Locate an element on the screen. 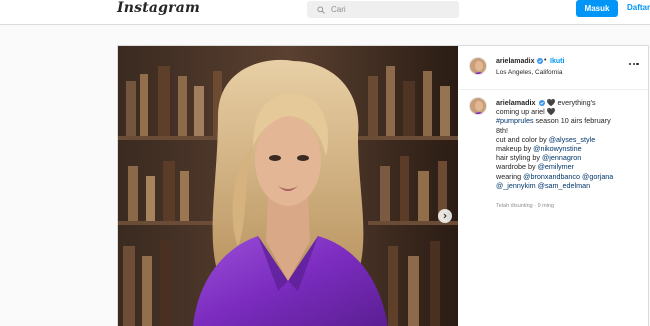 This screenshot has width=650, height=326. mention-link: @jennagron is located at coordinates (561, 157).